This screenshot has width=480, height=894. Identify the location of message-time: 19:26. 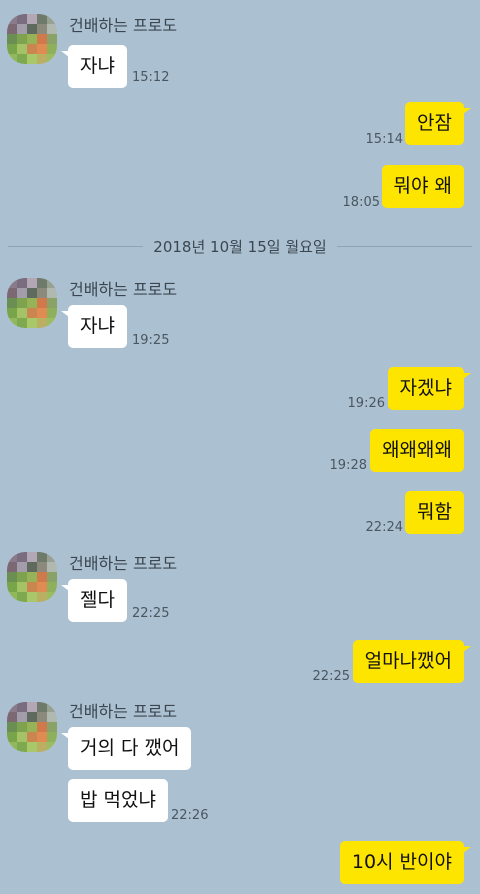
(366, 403).